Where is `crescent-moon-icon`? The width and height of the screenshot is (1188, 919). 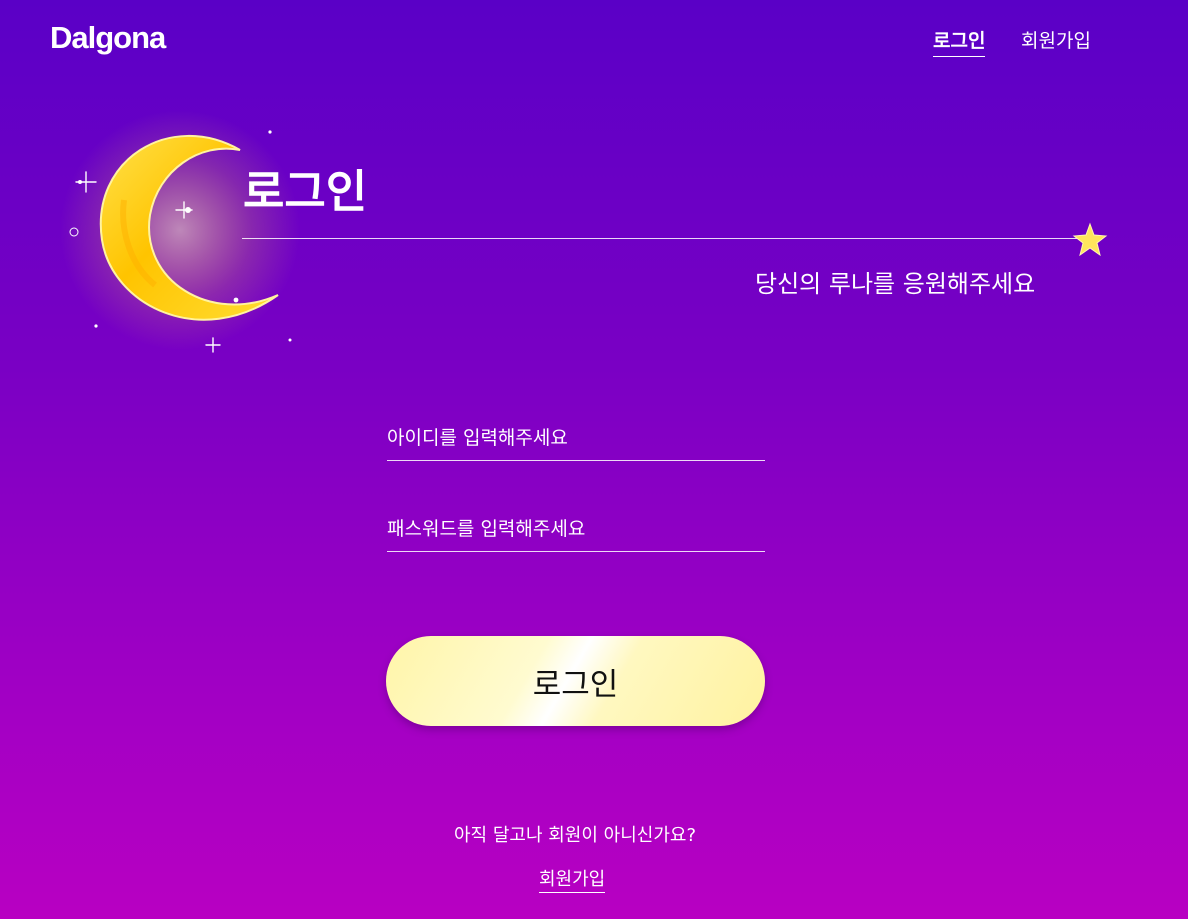 crescent-moon-icon is located at coordinates (180, 225).